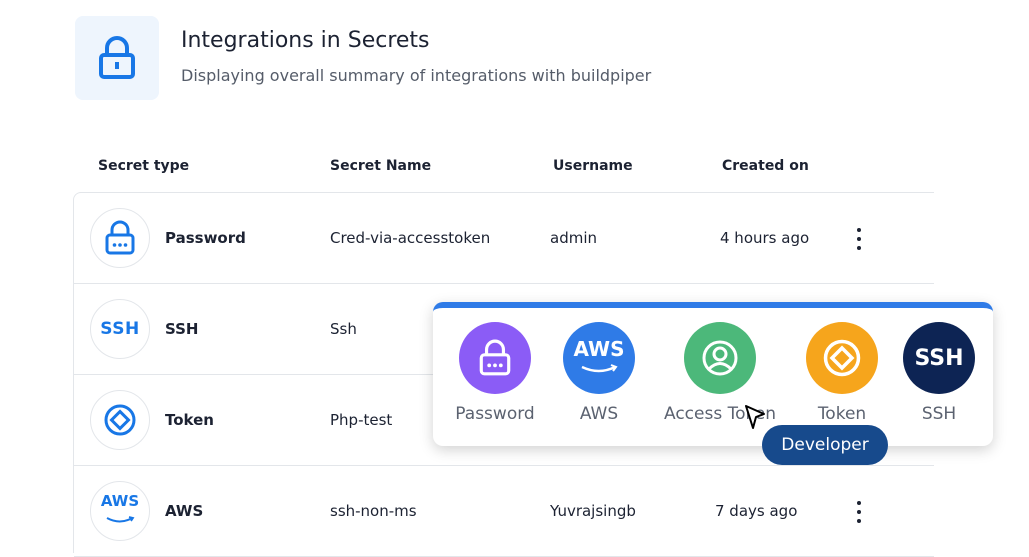 This screenshot has width=1029, height=557. Describe the element at coordinates (143, 166) in the screenshot. I see `column-header-secret-type: Secret type` at that location.